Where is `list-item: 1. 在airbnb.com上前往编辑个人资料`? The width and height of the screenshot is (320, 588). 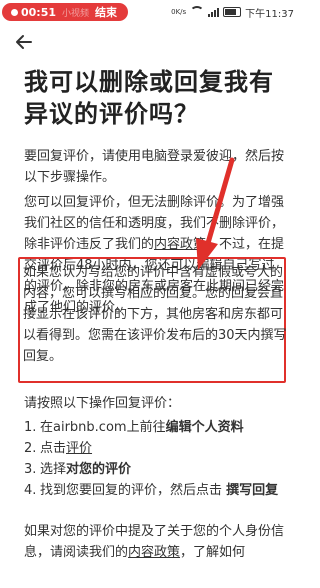
list-item: 1. 在airbnb.com上前往编辑个人资料 is located at coordinates (155, 427).